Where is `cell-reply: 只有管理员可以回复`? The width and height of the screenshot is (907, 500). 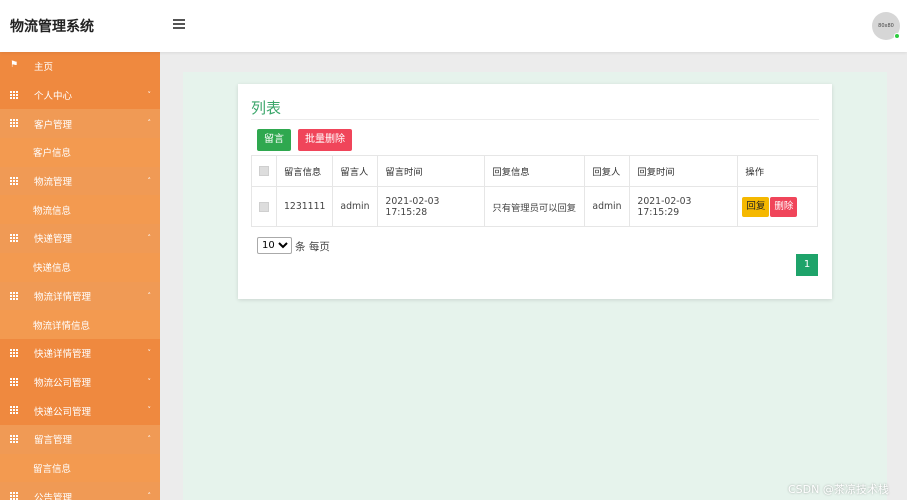 cell-reply: 只有管理员可以回复 is located at coordinates (535, 206).